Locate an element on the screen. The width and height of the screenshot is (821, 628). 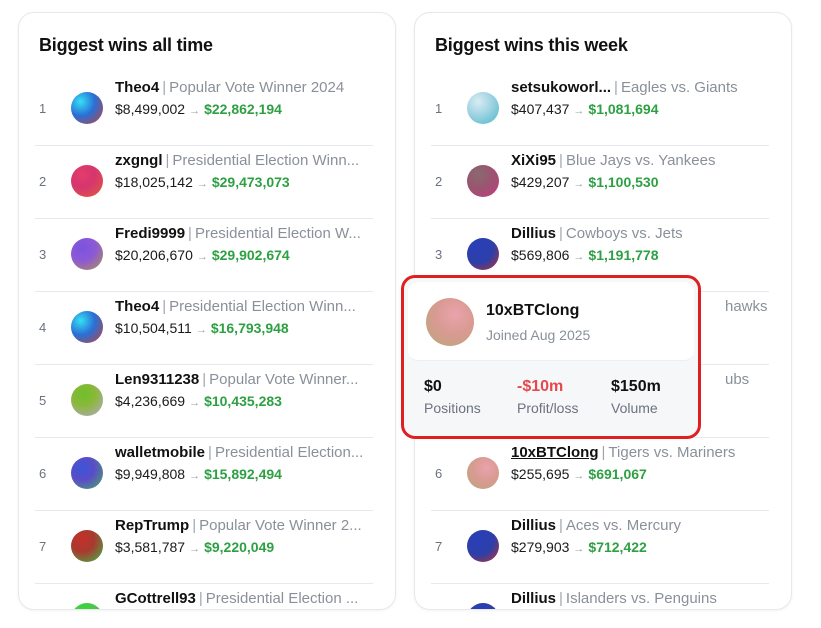
market-name: Islanders vs. Penguins is located at coordinates (641, 598).